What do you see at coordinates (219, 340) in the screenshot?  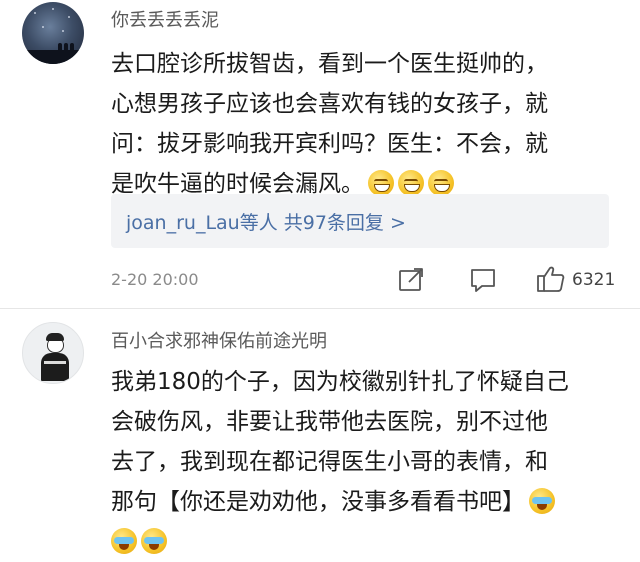 I see `comment-username: 百小合求邪神保佑前途光明` at bounding box center [219, 340].